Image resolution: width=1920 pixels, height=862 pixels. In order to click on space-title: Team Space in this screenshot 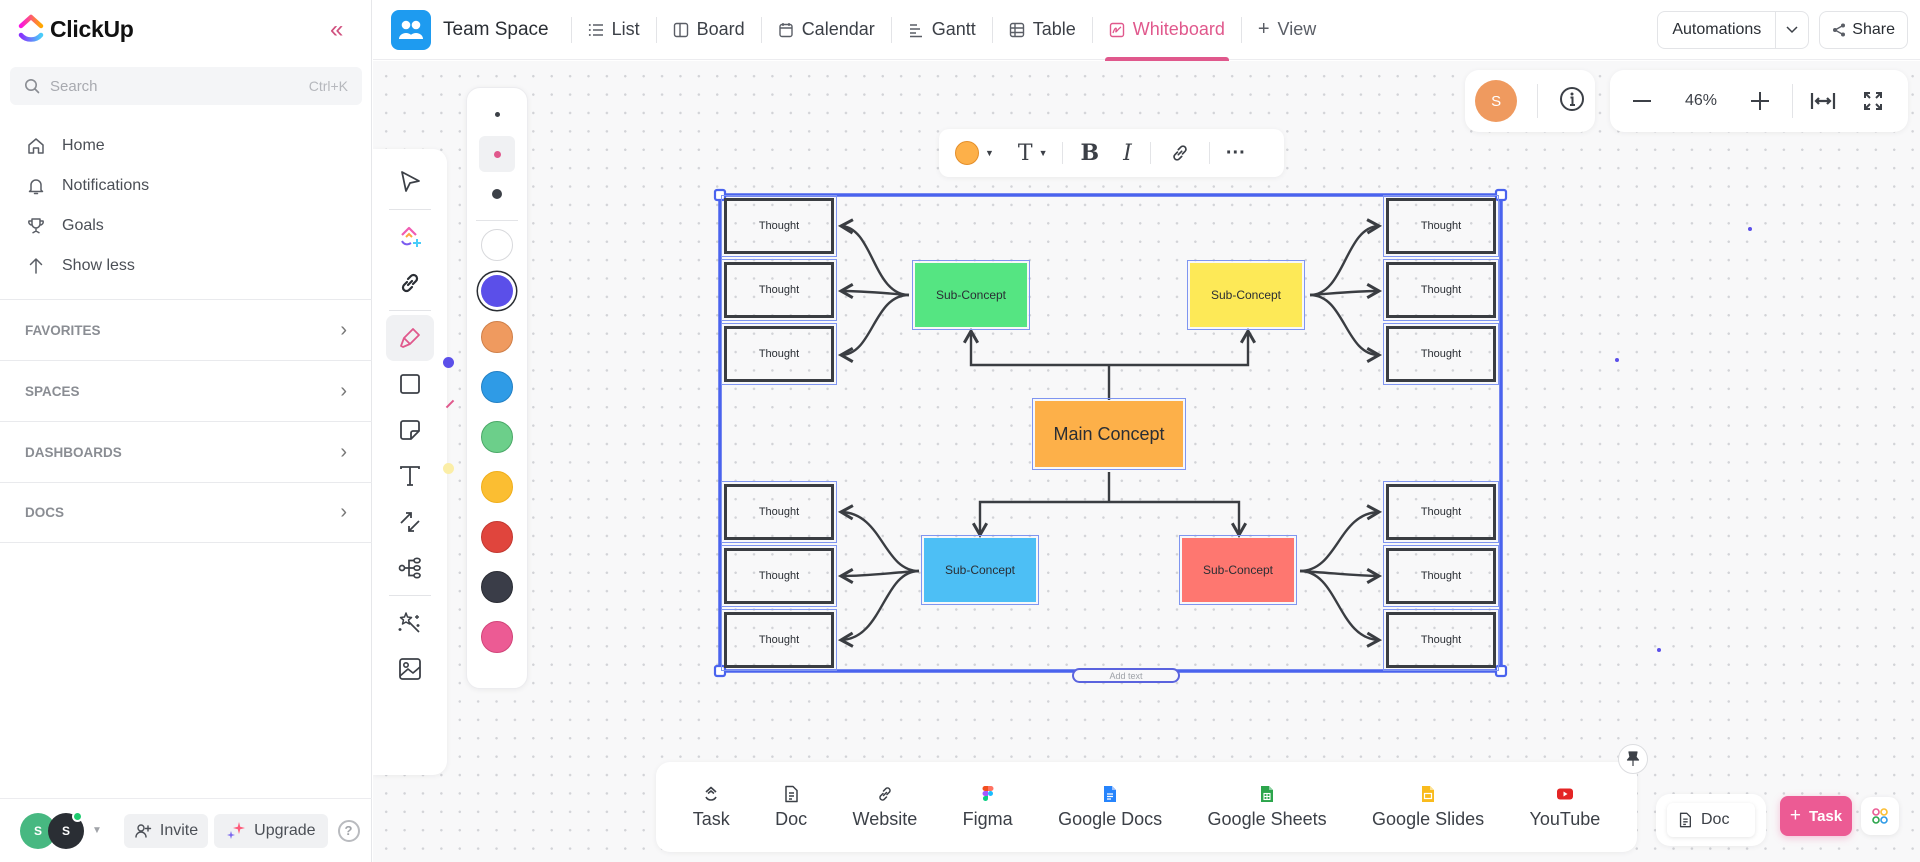, I will do `click(496, 30)`.